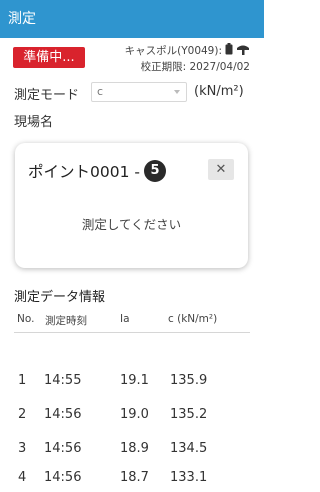 The width and height of the screenshot is (320, 492). What do you see at coordinates (60, 297) in the screenshot?
I see `data-section-title: 測定データ情報` at bounding box center [60, 297].